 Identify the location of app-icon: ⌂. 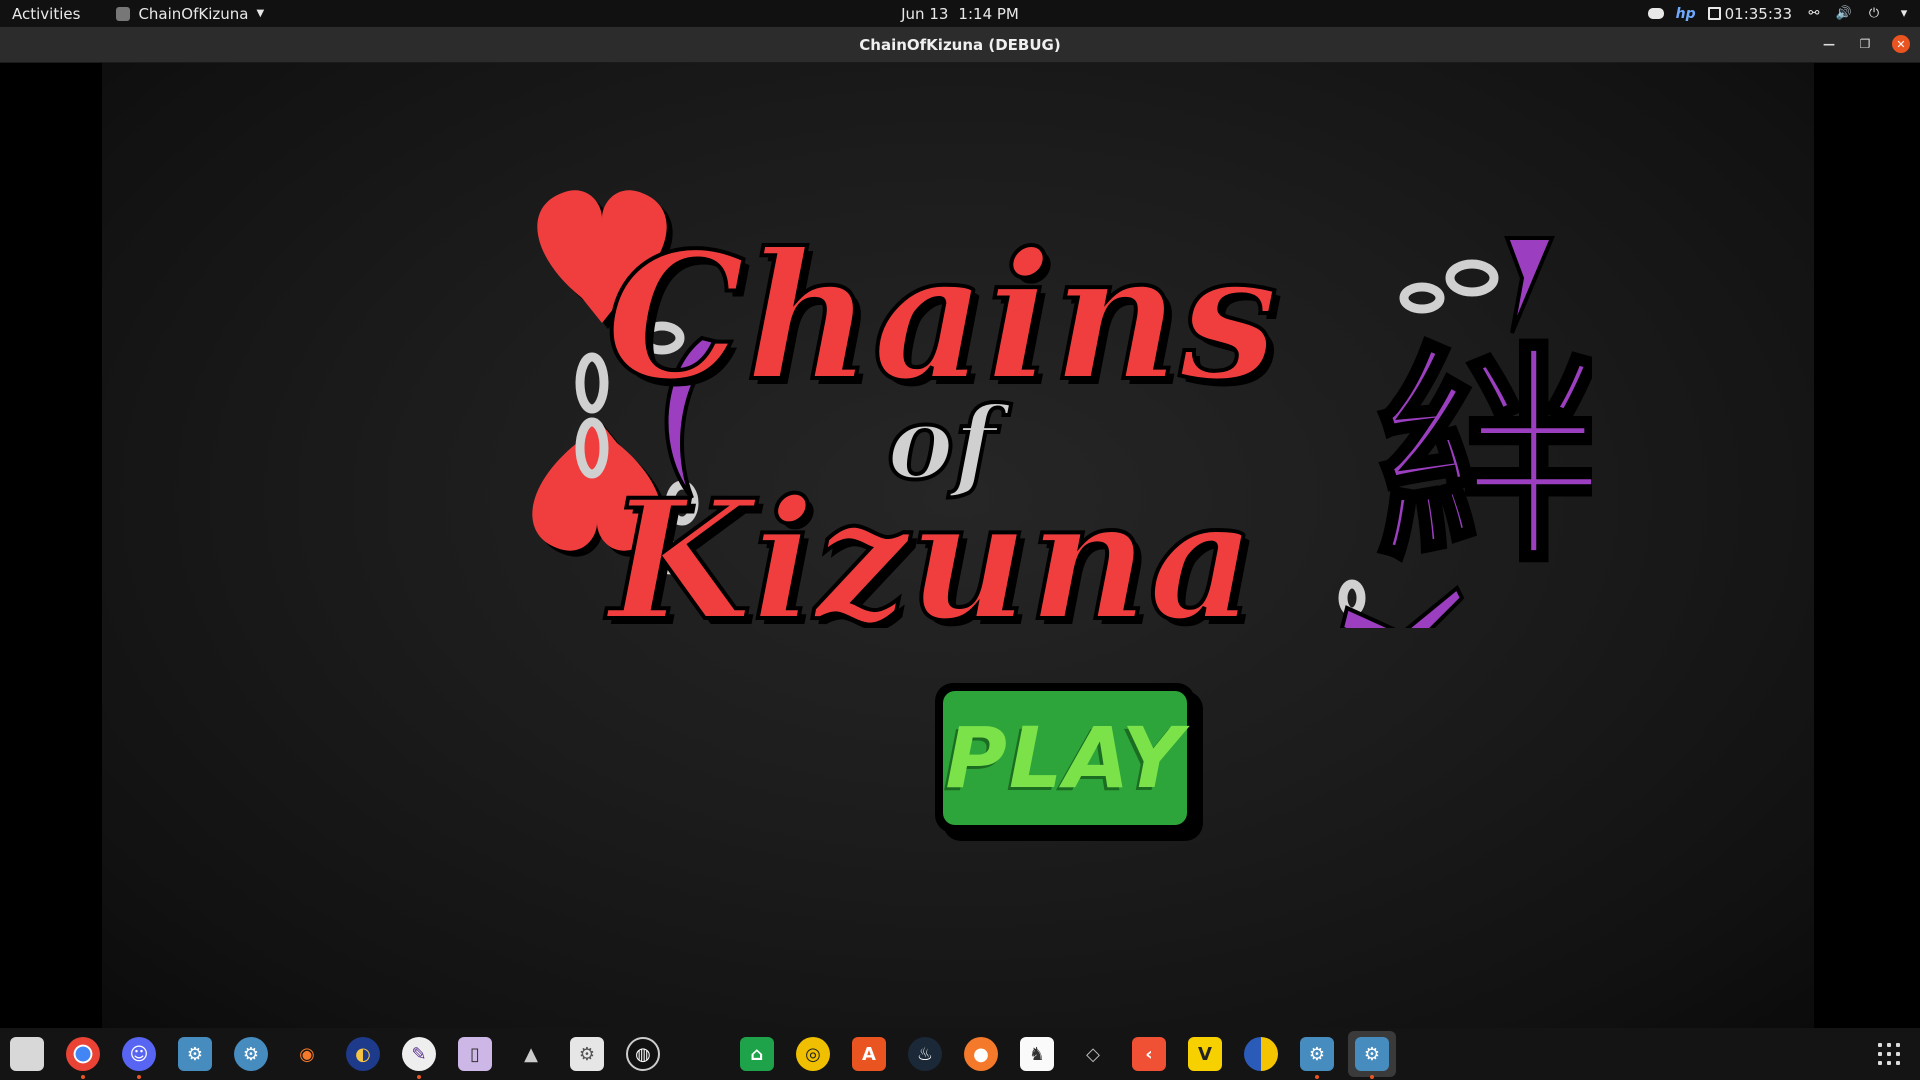
(757, 1054).